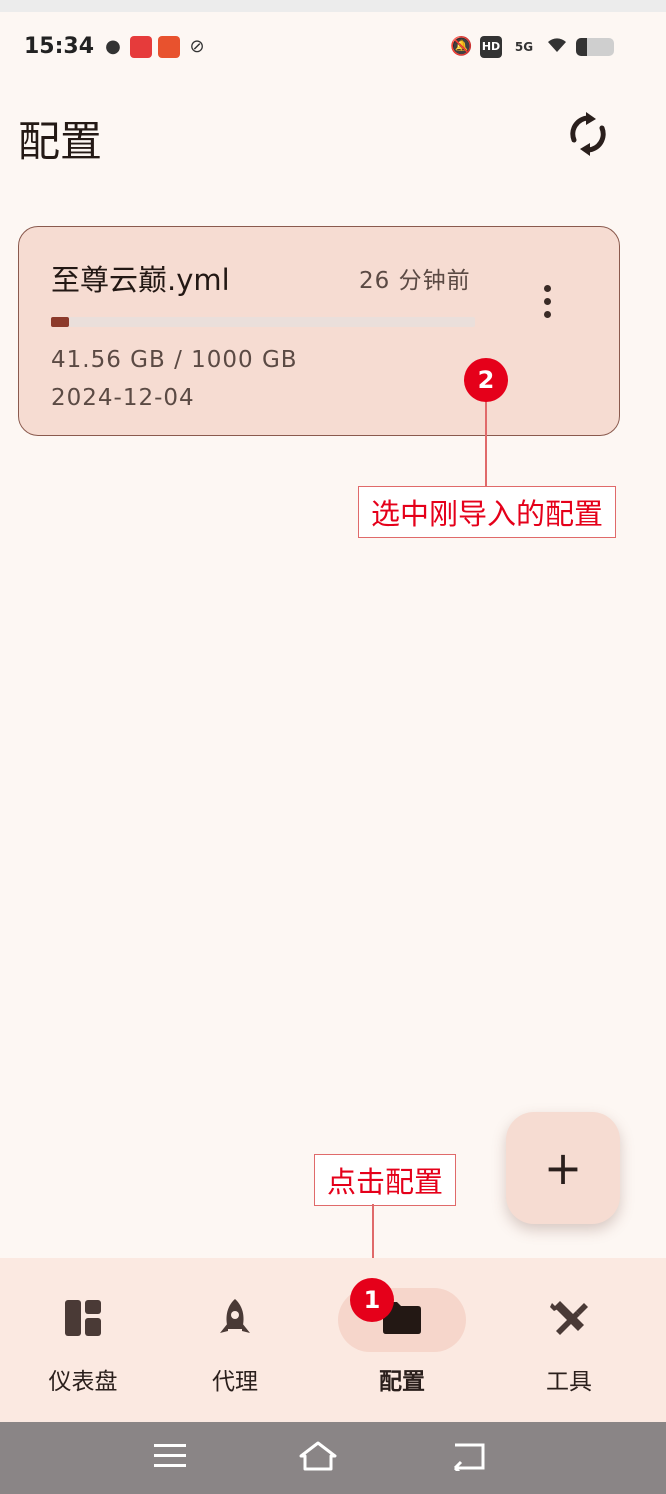 The image size is (666, 1494). I want to click on app-orange-icon, so click(169, 47).